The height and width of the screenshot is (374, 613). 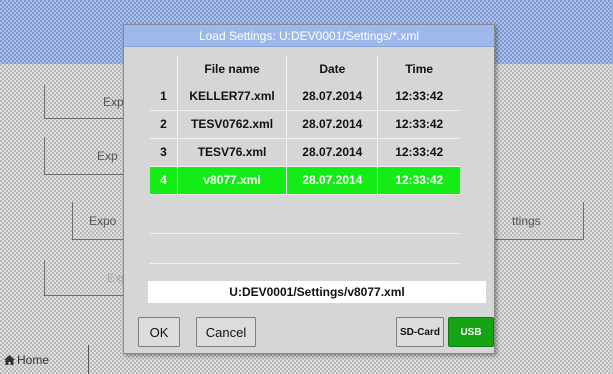 I want to click on usb-button: USB, so click(x=471, y=332).